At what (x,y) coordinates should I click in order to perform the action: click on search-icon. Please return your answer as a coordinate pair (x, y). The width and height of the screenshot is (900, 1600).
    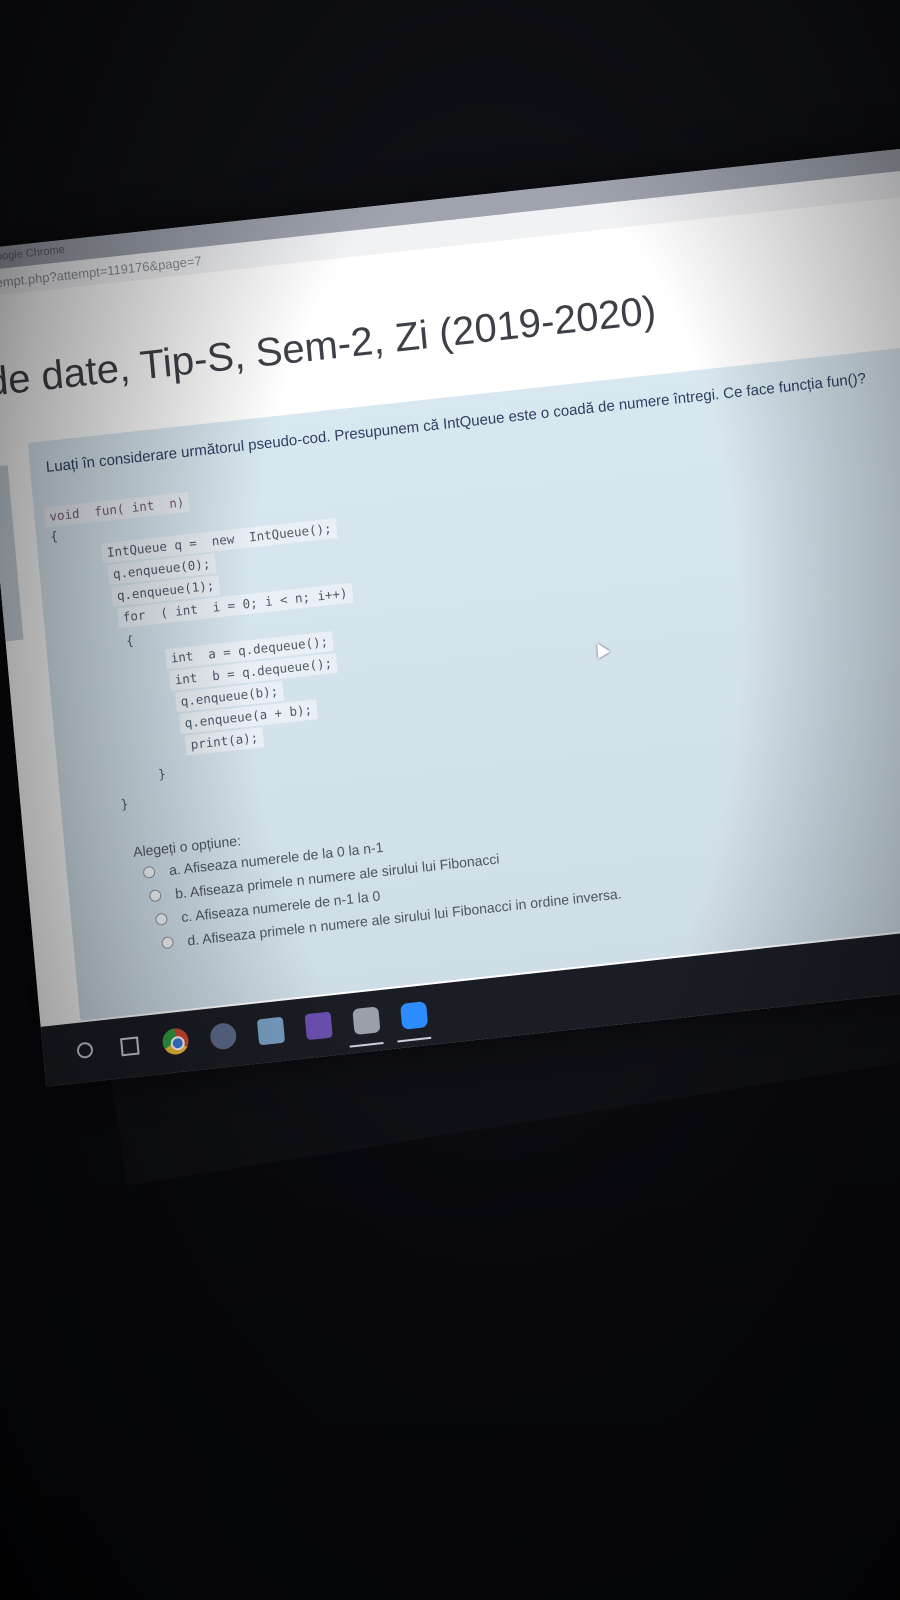
    Looking at the image, I should click on (85, 1050).